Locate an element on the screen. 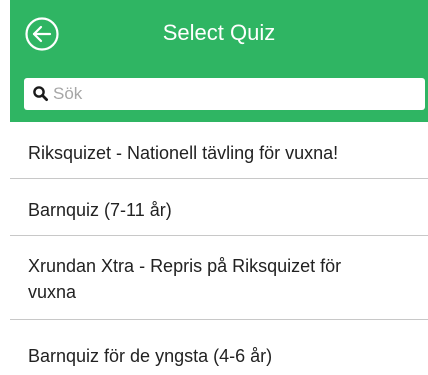 The height and width of the screenshot is (375, 428). quiz-item-barnquiz-yngsta: Barnquiz för de yngsta (4-6 år) is located at coordinates (219, 347).